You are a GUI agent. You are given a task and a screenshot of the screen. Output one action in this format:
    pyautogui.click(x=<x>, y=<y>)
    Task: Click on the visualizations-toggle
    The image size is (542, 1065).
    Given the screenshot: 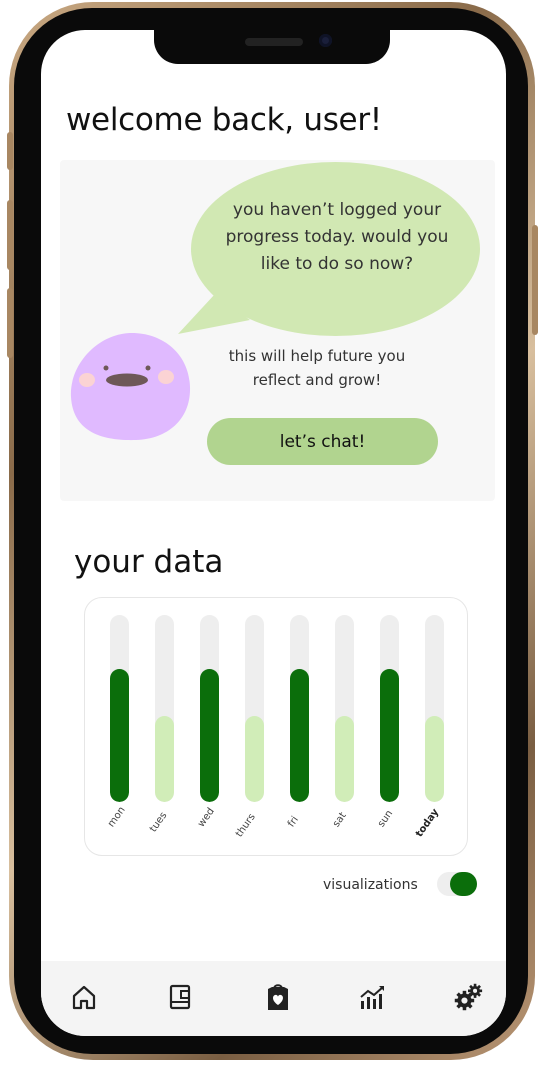 What is the action you would take?
    pyautogui.click(x=457, y=884)
    